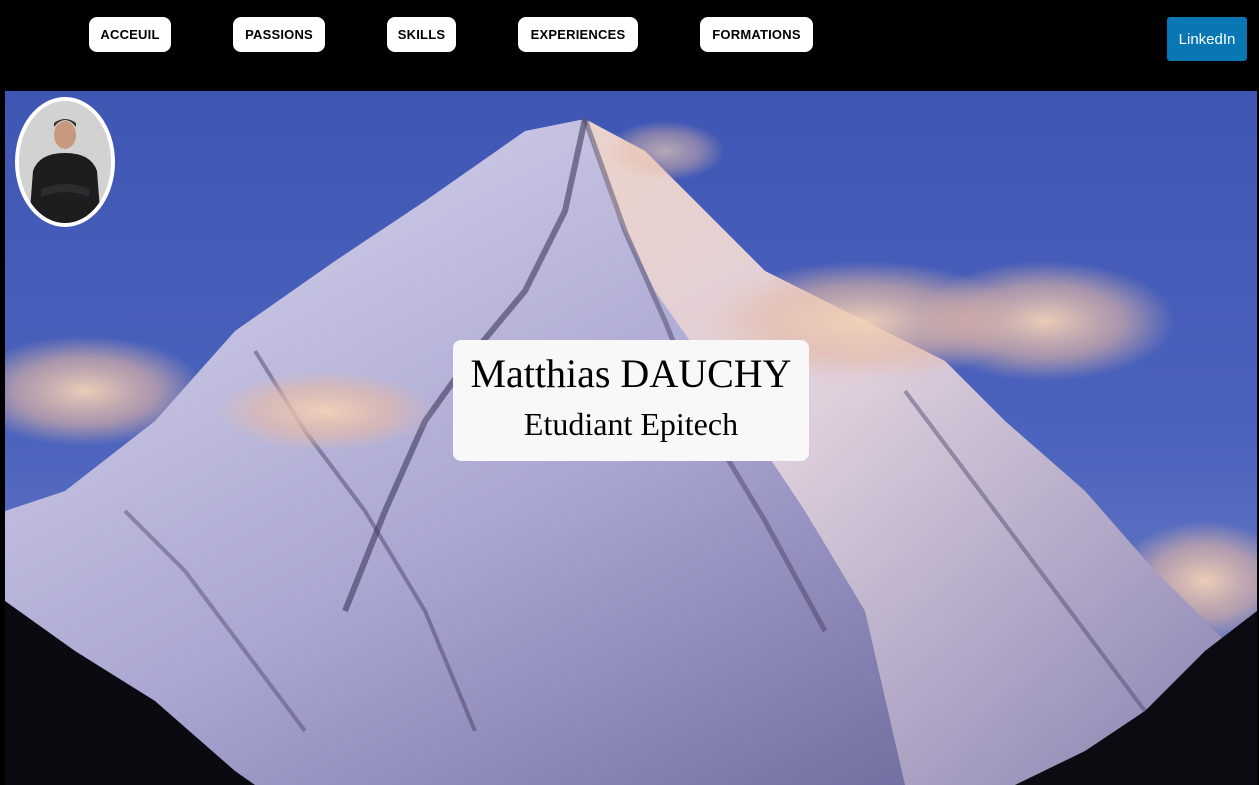  What do you see at coordinates (1207, 39) in the screenshot?
I see `linkedin-button: LinkedIn` at bounding box center [1207, 39].